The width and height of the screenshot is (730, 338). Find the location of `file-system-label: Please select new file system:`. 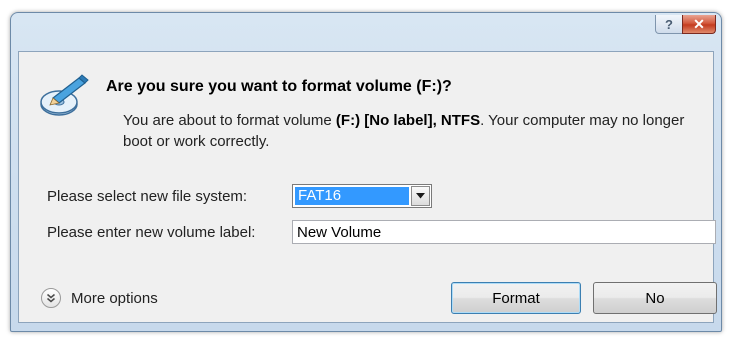

file-system-label: Please select new file system: is located at coordinates (147, 196).